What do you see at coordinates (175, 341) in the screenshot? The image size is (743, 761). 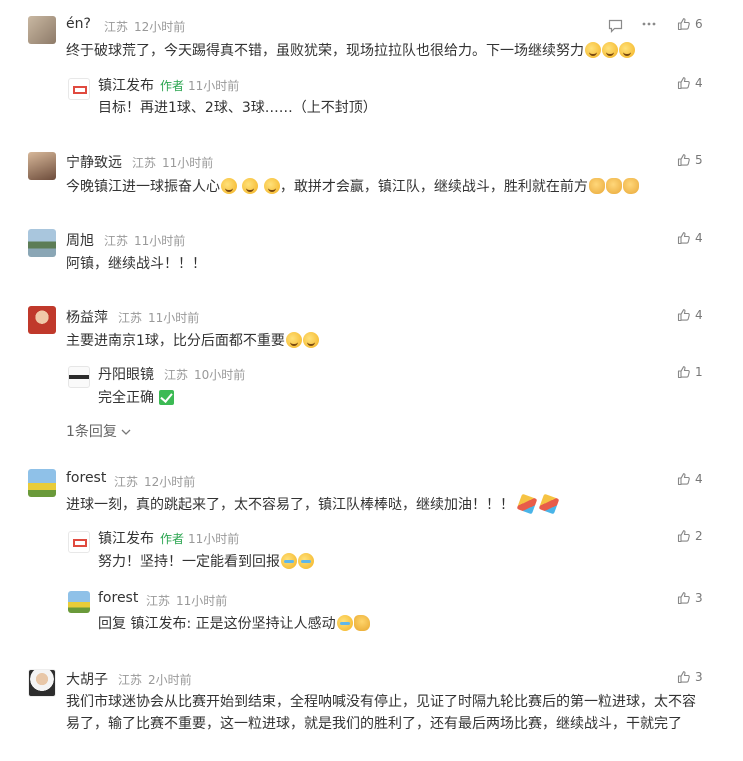 I see `comment-body: 主要进南京1球，比分后面都不重要` at bounding box center [175, 341].